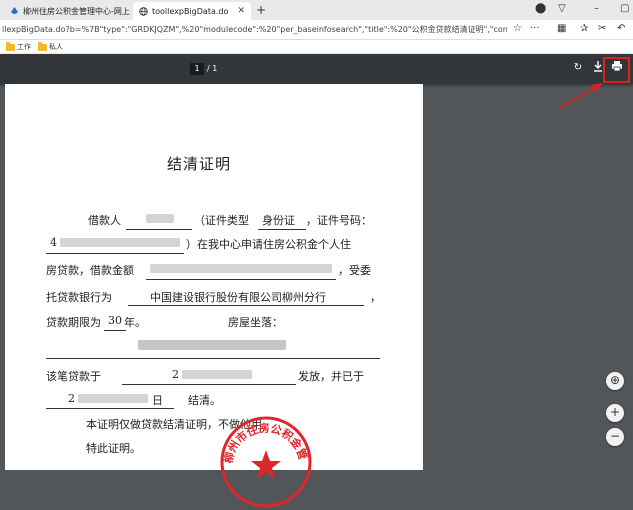  What do you see at coordinates (278, 220) in the screenshot?
I see `id-type-value: 身份证` at bounding box center [278, 220].